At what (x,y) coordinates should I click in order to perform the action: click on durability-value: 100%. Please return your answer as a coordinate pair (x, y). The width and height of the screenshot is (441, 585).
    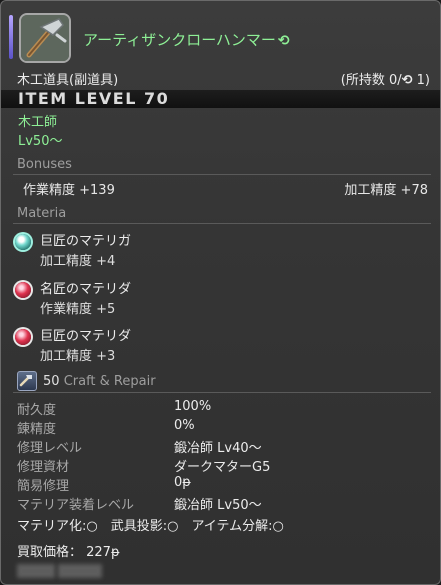
    Looking at the image, I should click on (193, 406).